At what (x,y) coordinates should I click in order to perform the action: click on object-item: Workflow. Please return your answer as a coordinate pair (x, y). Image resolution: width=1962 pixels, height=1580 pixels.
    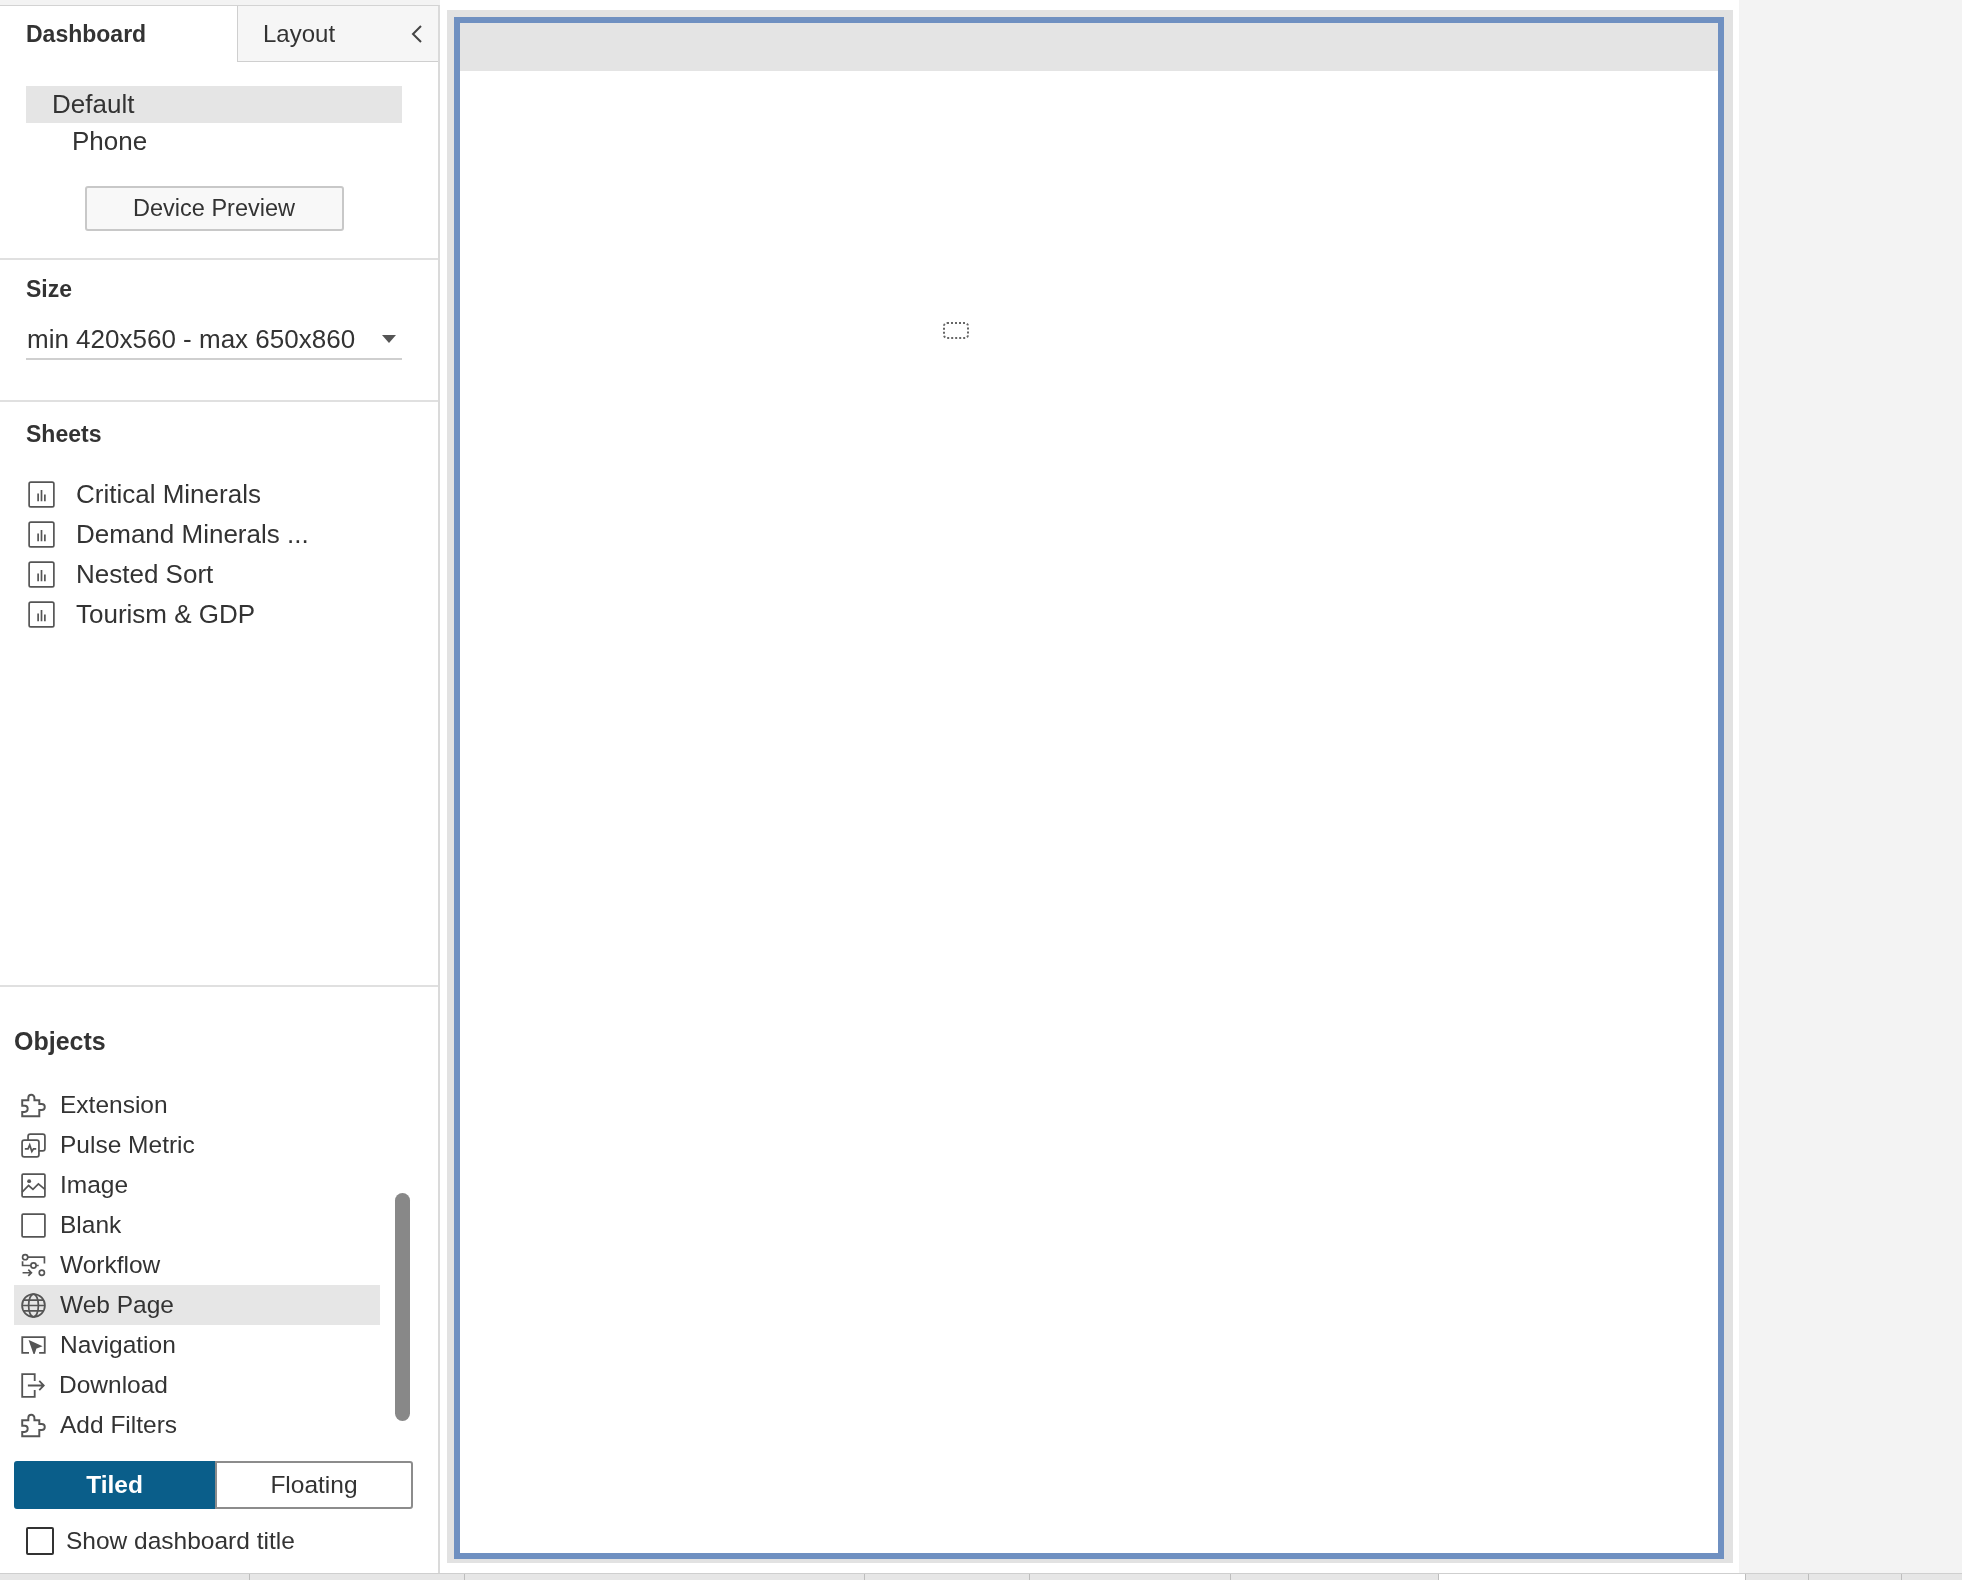
    Looking at the image, I should click on (197, 1265).